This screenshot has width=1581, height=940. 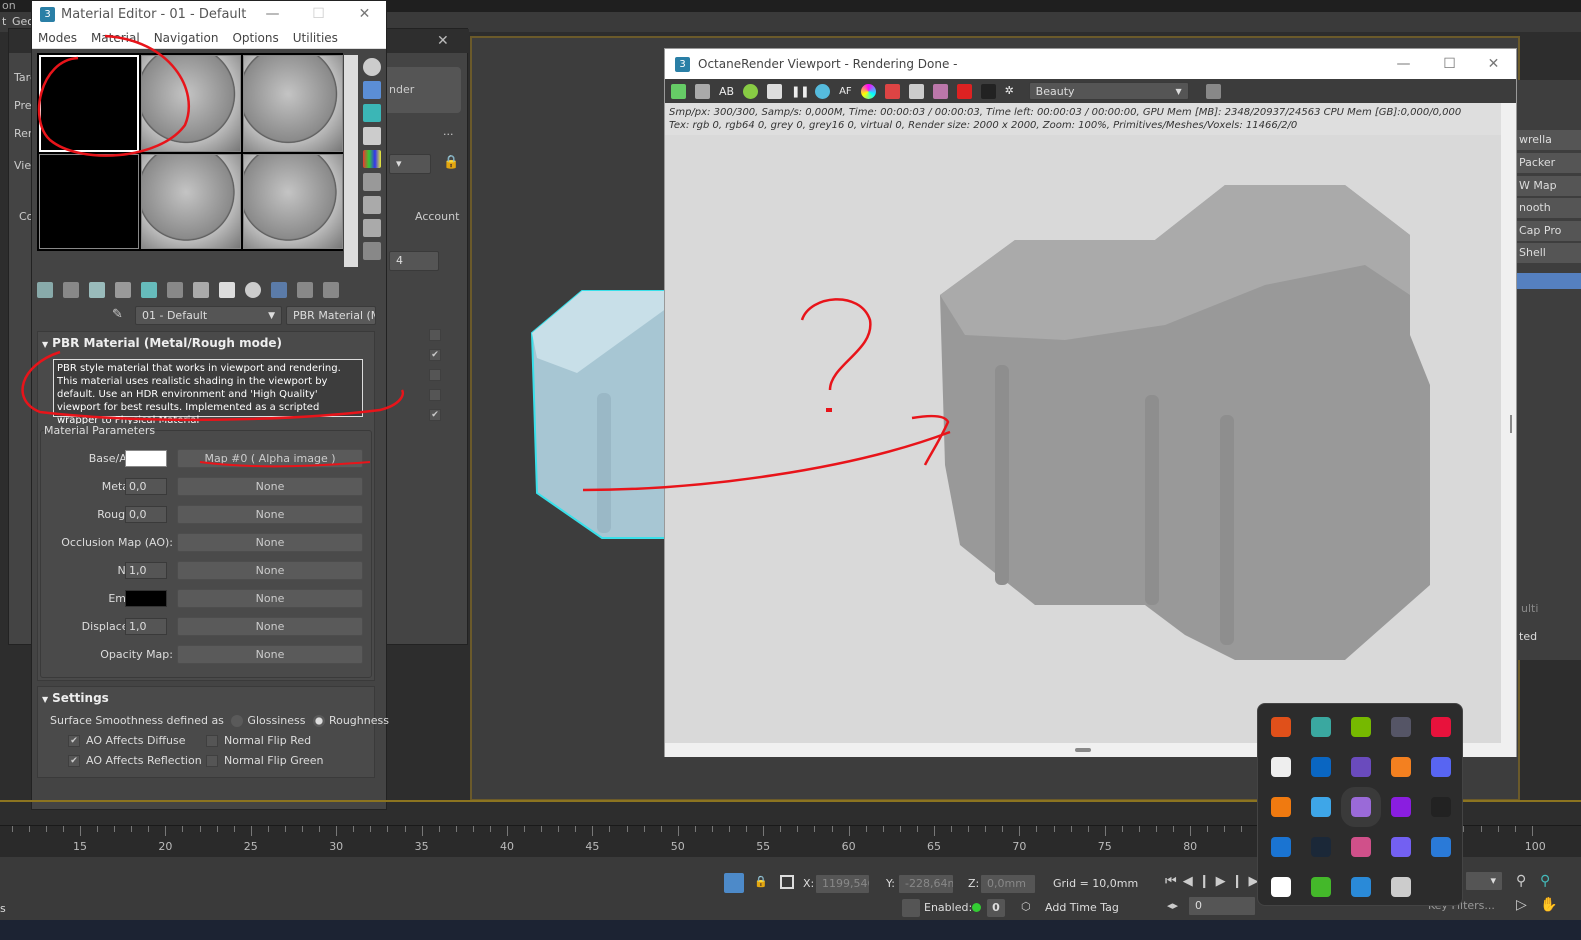 What do you see at coordinates (751, 91) in the screenshot?
I see `restart-icon` at bounding box center [751, 91].